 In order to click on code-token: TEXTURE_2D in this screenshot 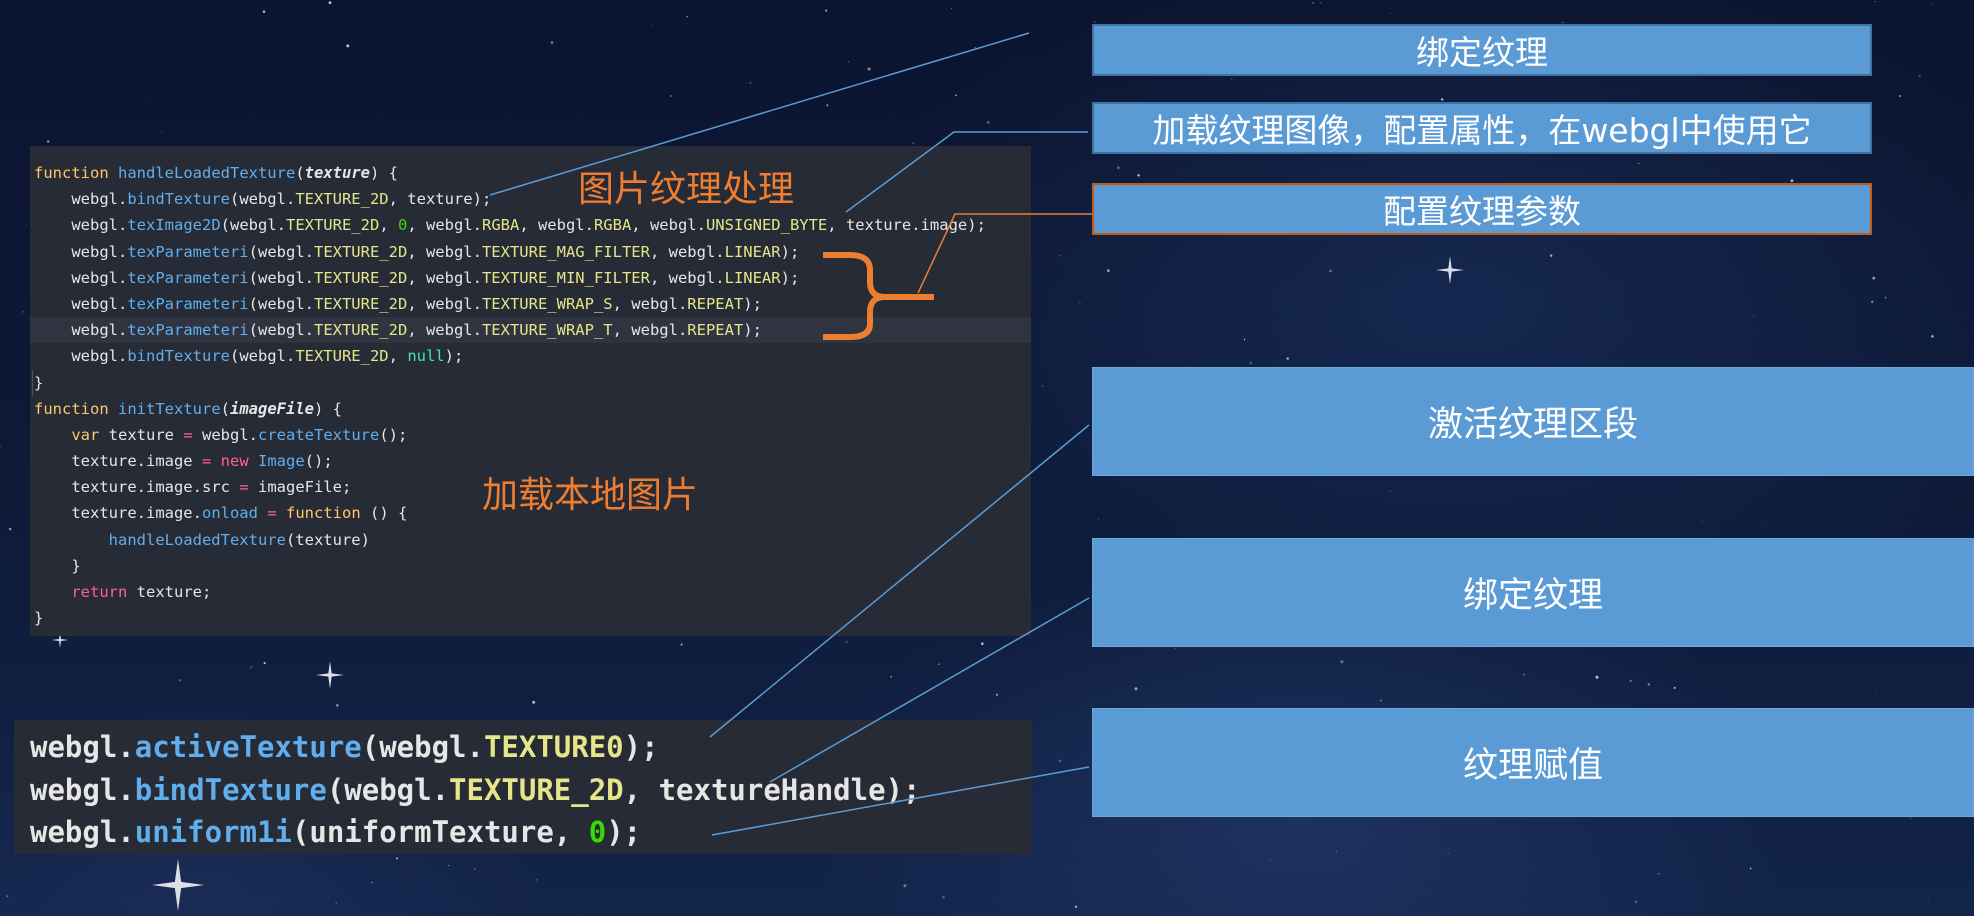, I will do `click(360, 303)`.